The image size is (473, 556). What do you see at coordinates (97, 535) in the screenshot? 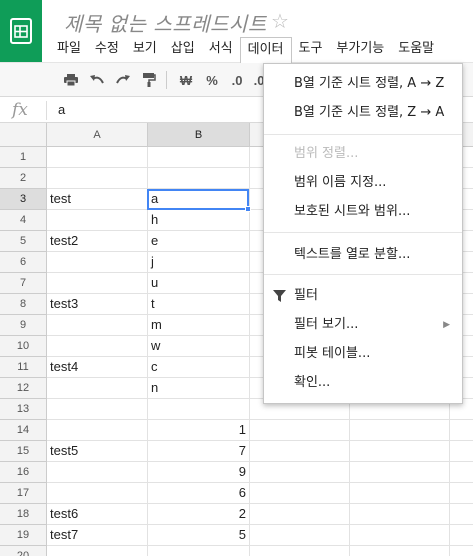
I see `cell-a: test7` at bounding box center [97, 535].